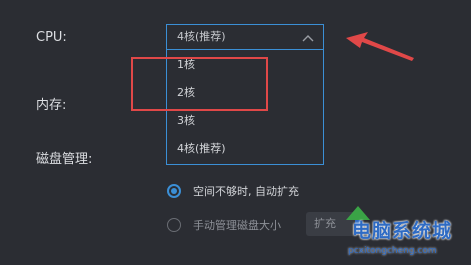 Image resolution: width=471 pixels, height=265 pixels. What do you see at coordinates (199, 84) in the screenshot?
I see `highlight-box` at bounding box center [199, 84].